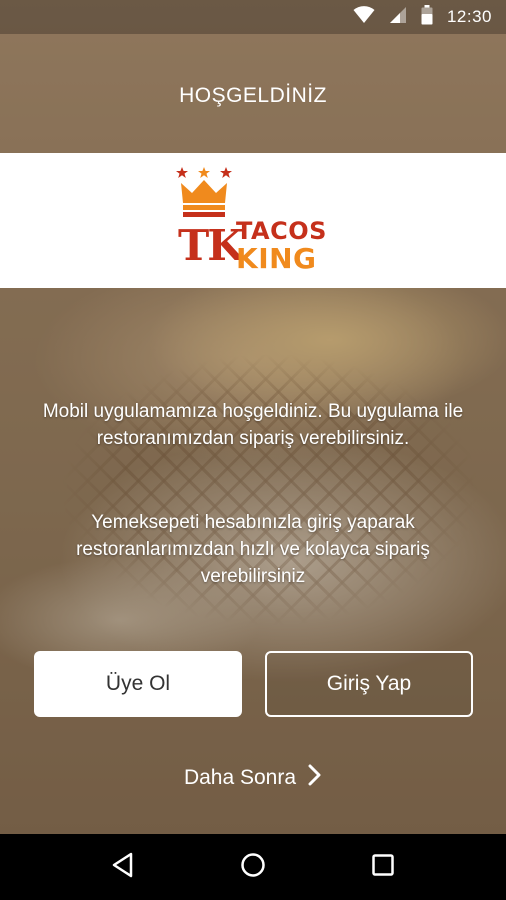  Describe the element at coordinates (253, 95) in the screenshot. I see `page-title: HOŞGELDİNİZ` at that location.